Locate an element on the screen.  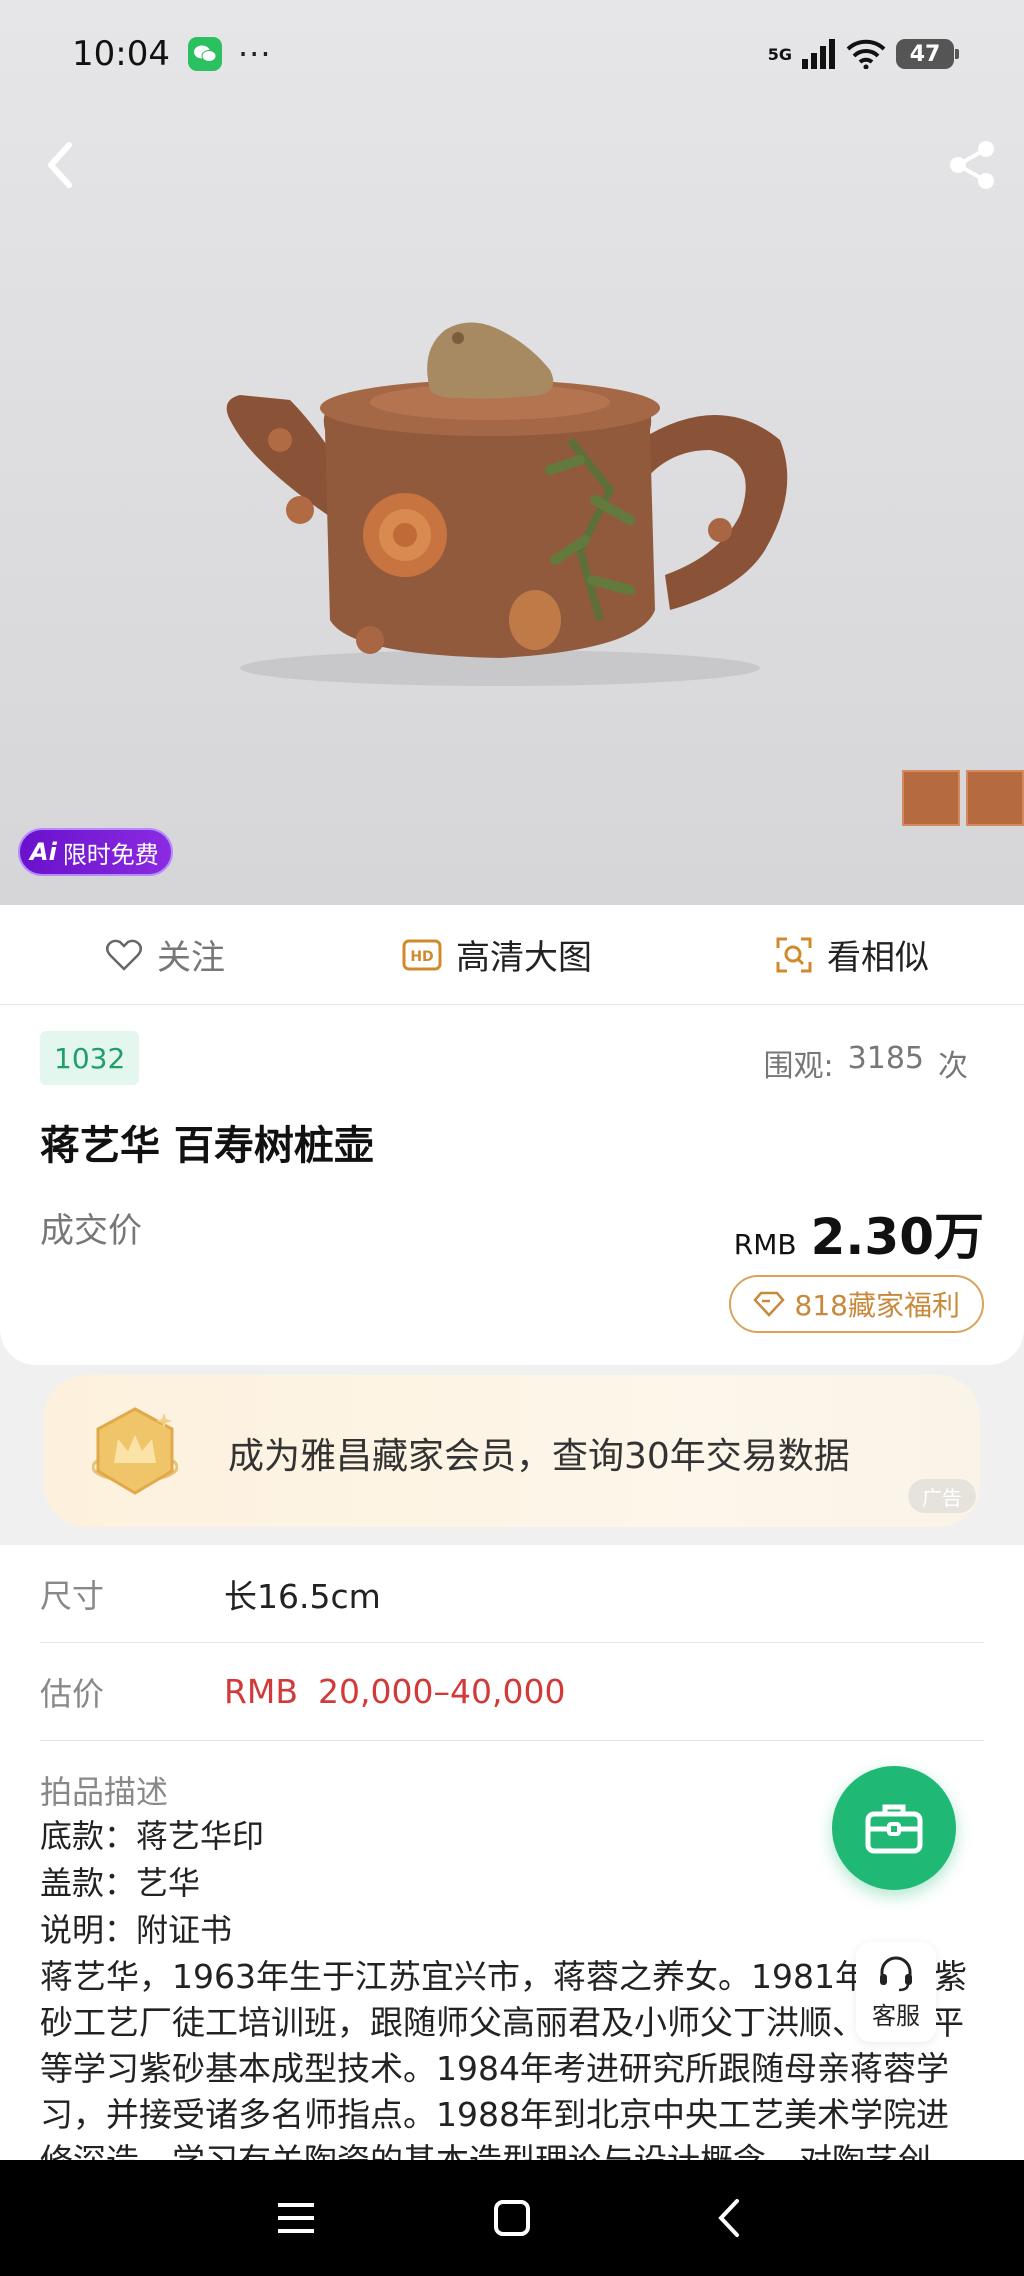
views-label: 围观: is located at coordinates (798, 1066).